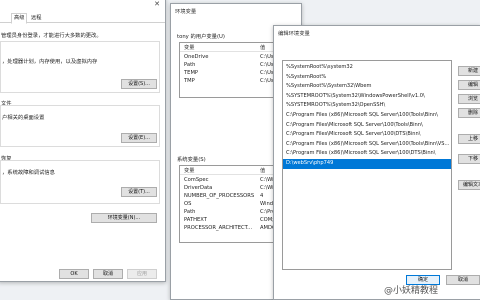  I want to click on tab-advanced: 高级, so click(19, 18).